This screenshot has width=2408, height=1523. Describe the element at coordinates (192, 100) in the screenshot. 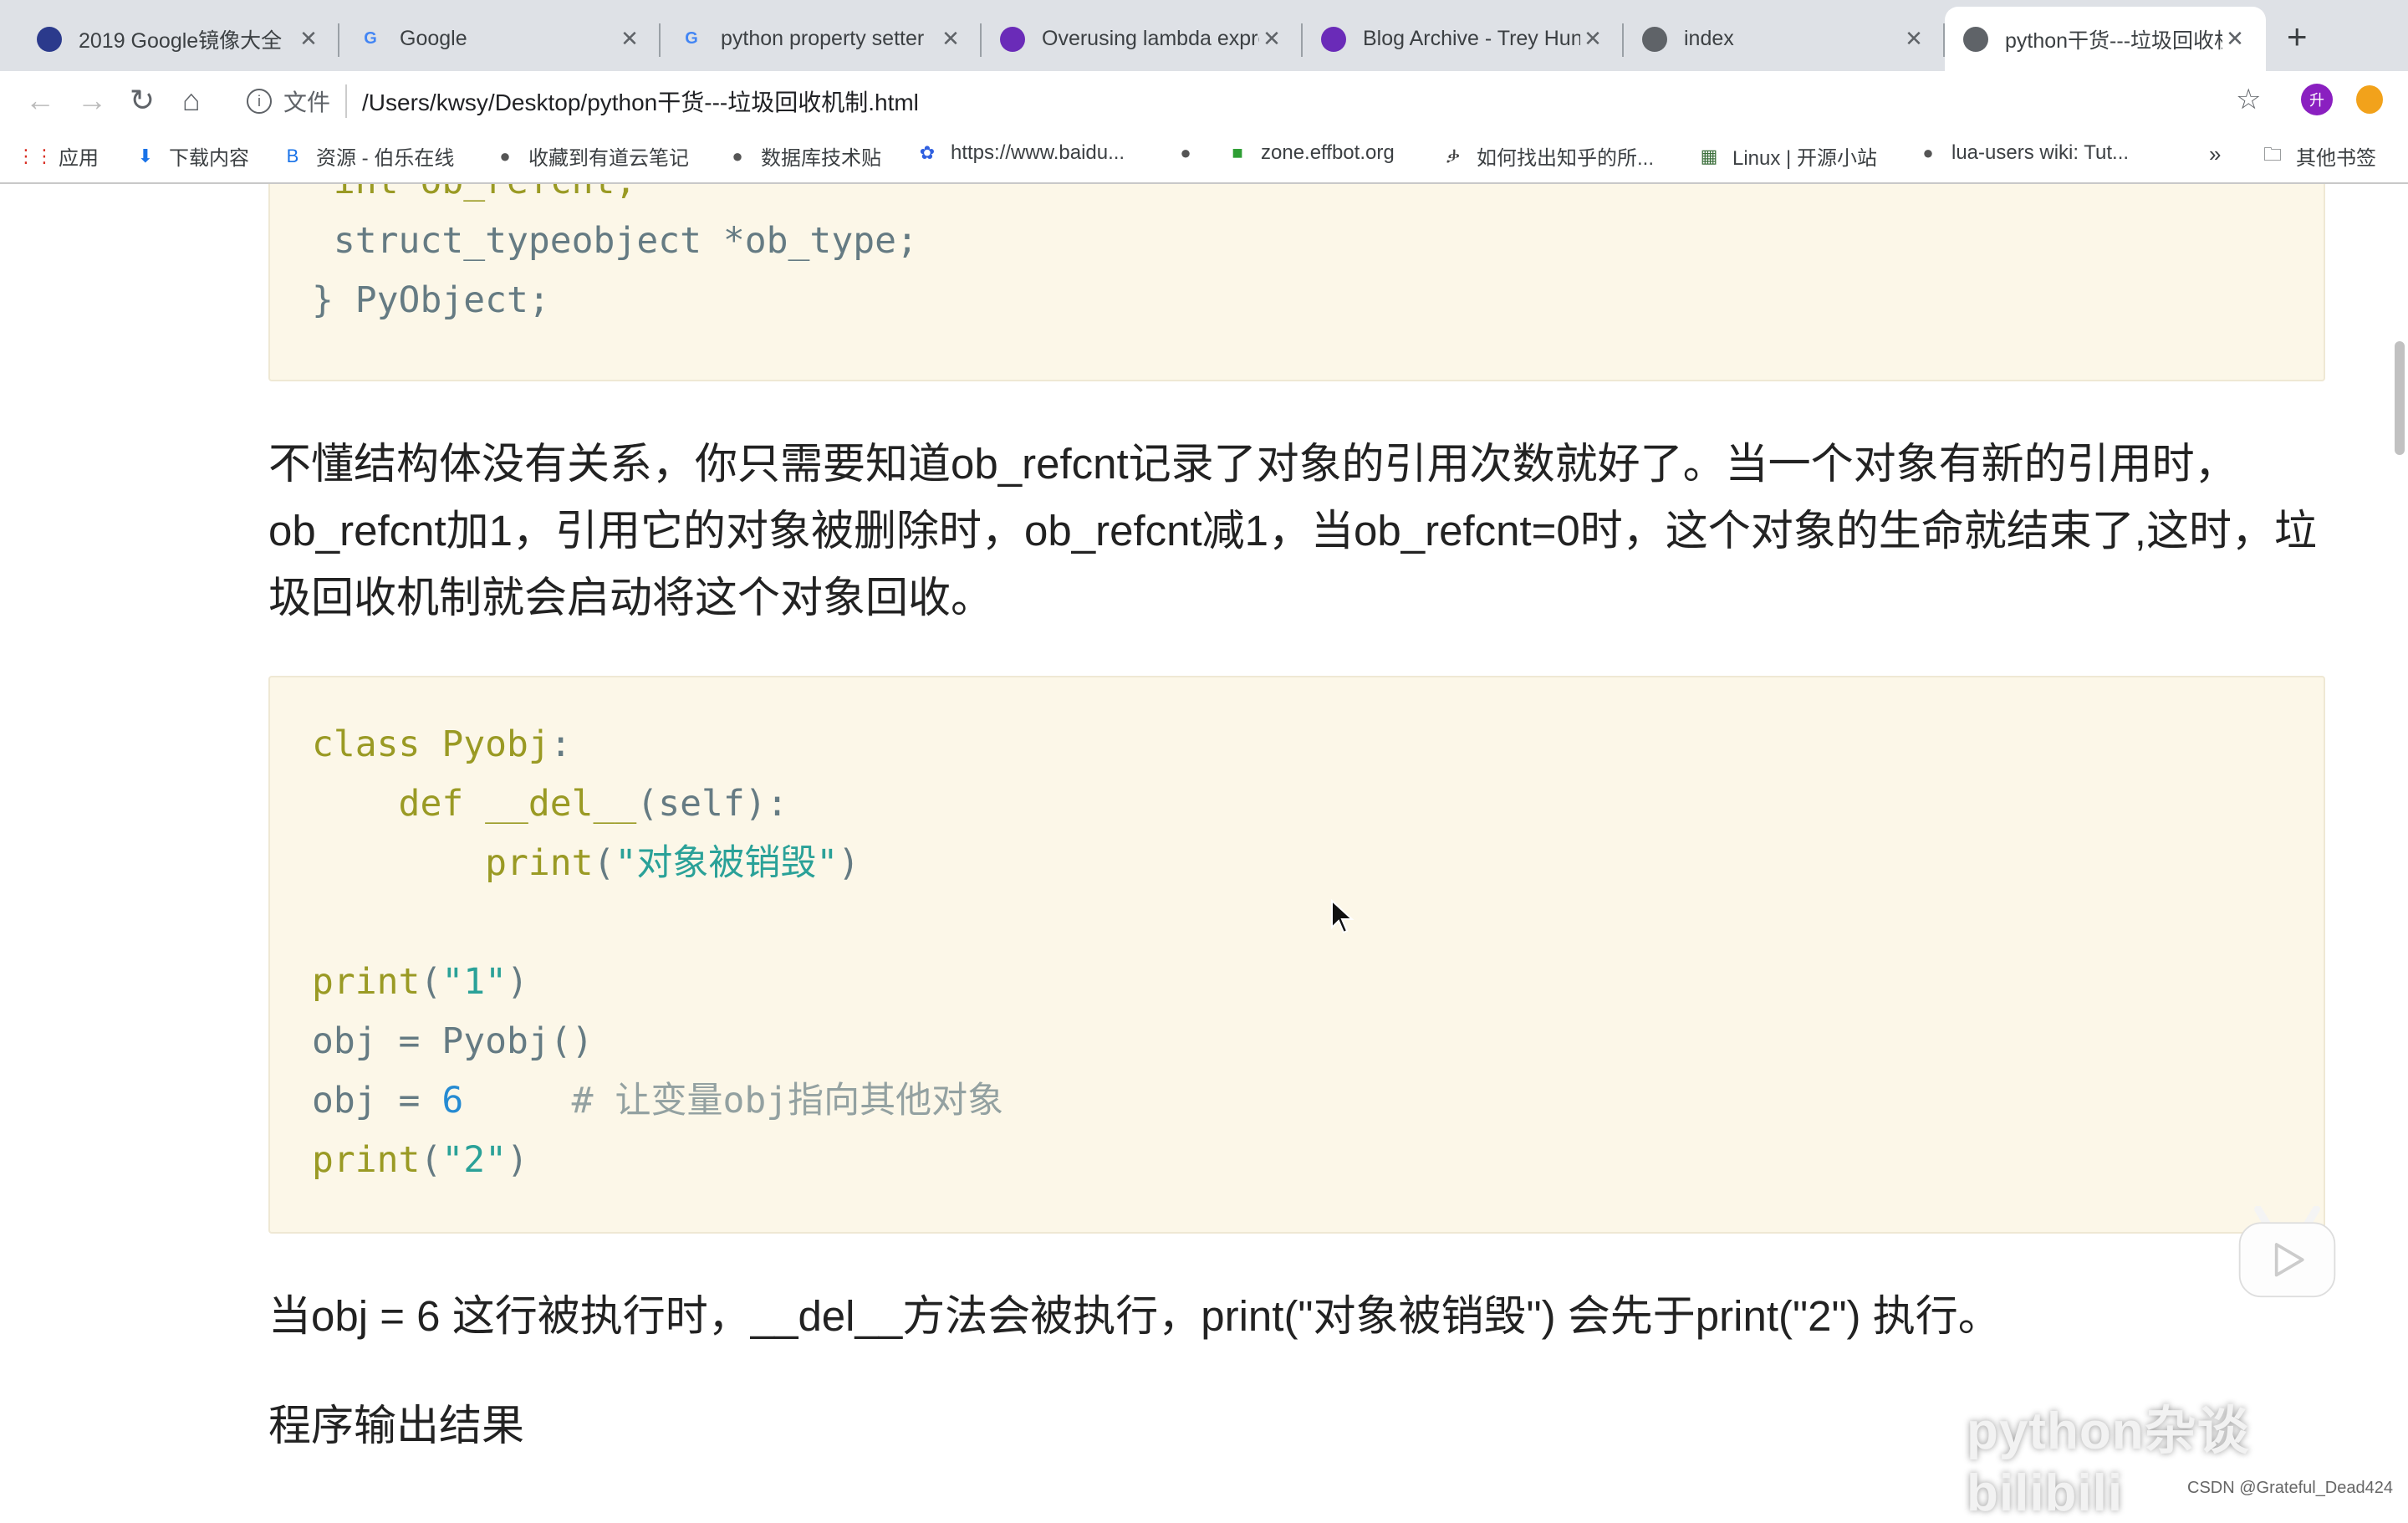

I see `home-icon: ⌂` at that location.